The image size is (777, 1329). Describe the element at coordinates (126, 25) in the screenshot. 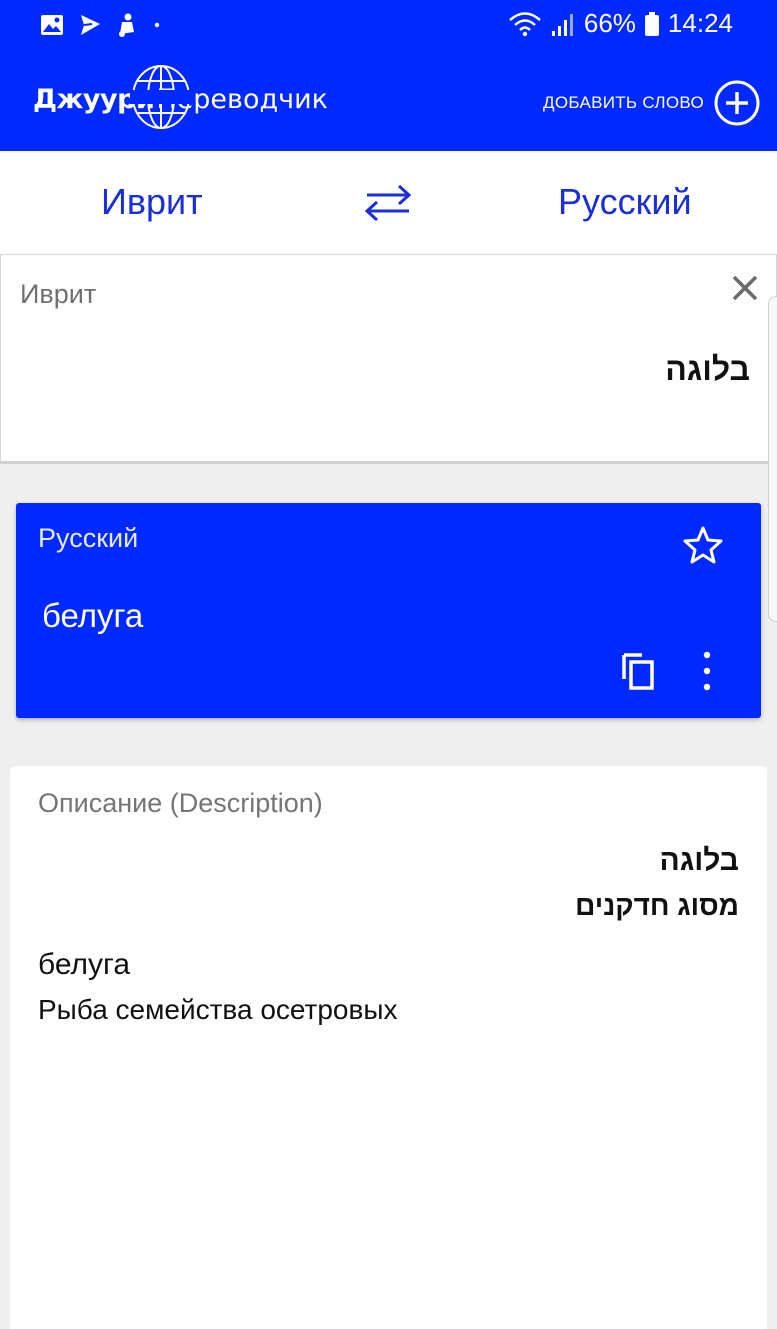

I see `notification-icon` at that location.